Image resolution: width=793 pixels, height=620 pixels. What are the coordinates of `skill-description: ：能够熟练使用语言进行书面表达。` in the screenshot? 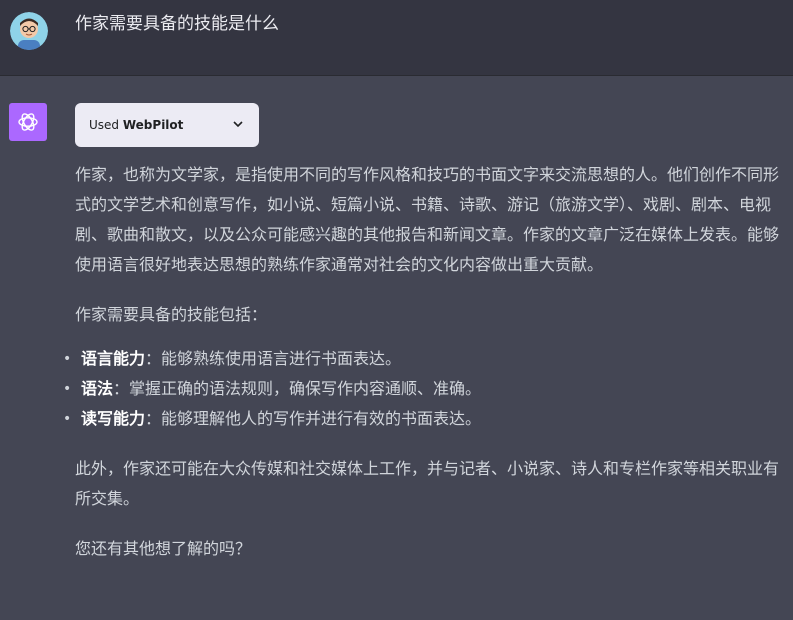 It's located at (273, 358).